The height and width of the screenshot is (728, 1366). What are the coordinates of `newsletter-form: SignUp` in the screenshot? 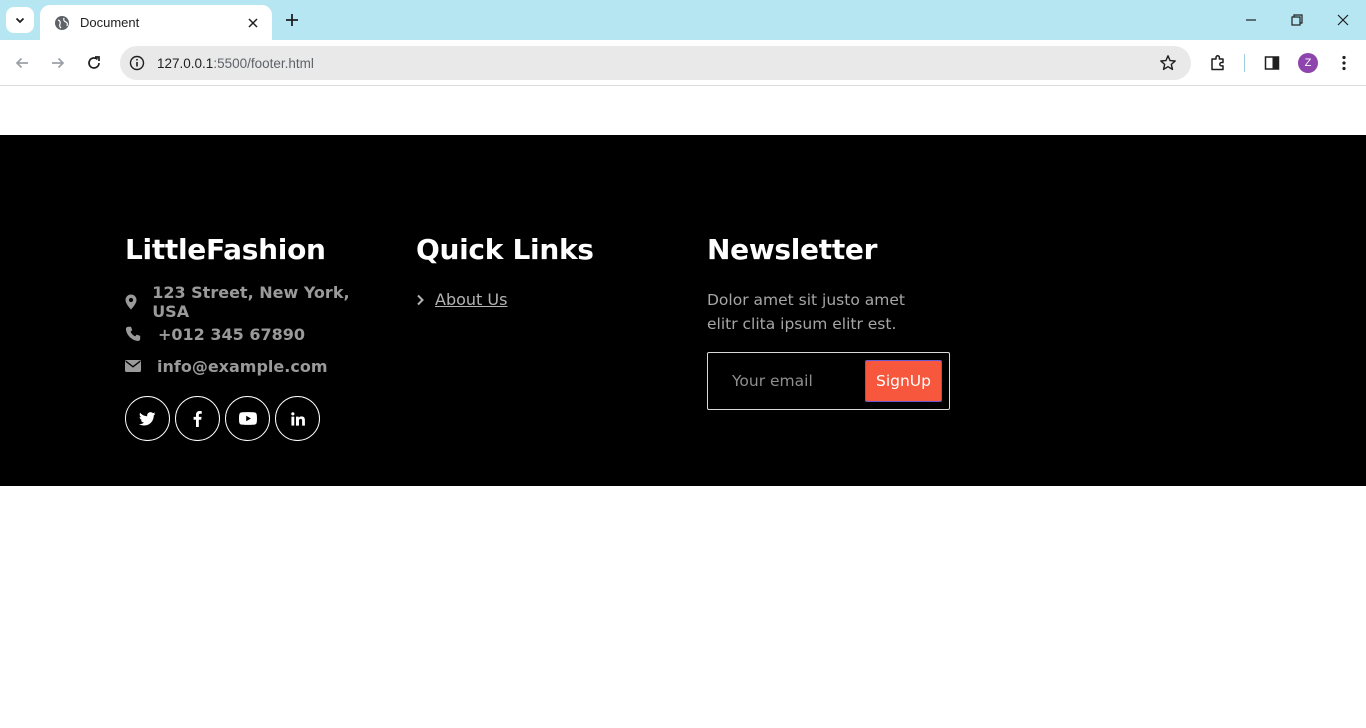 It's located at (828, 381).